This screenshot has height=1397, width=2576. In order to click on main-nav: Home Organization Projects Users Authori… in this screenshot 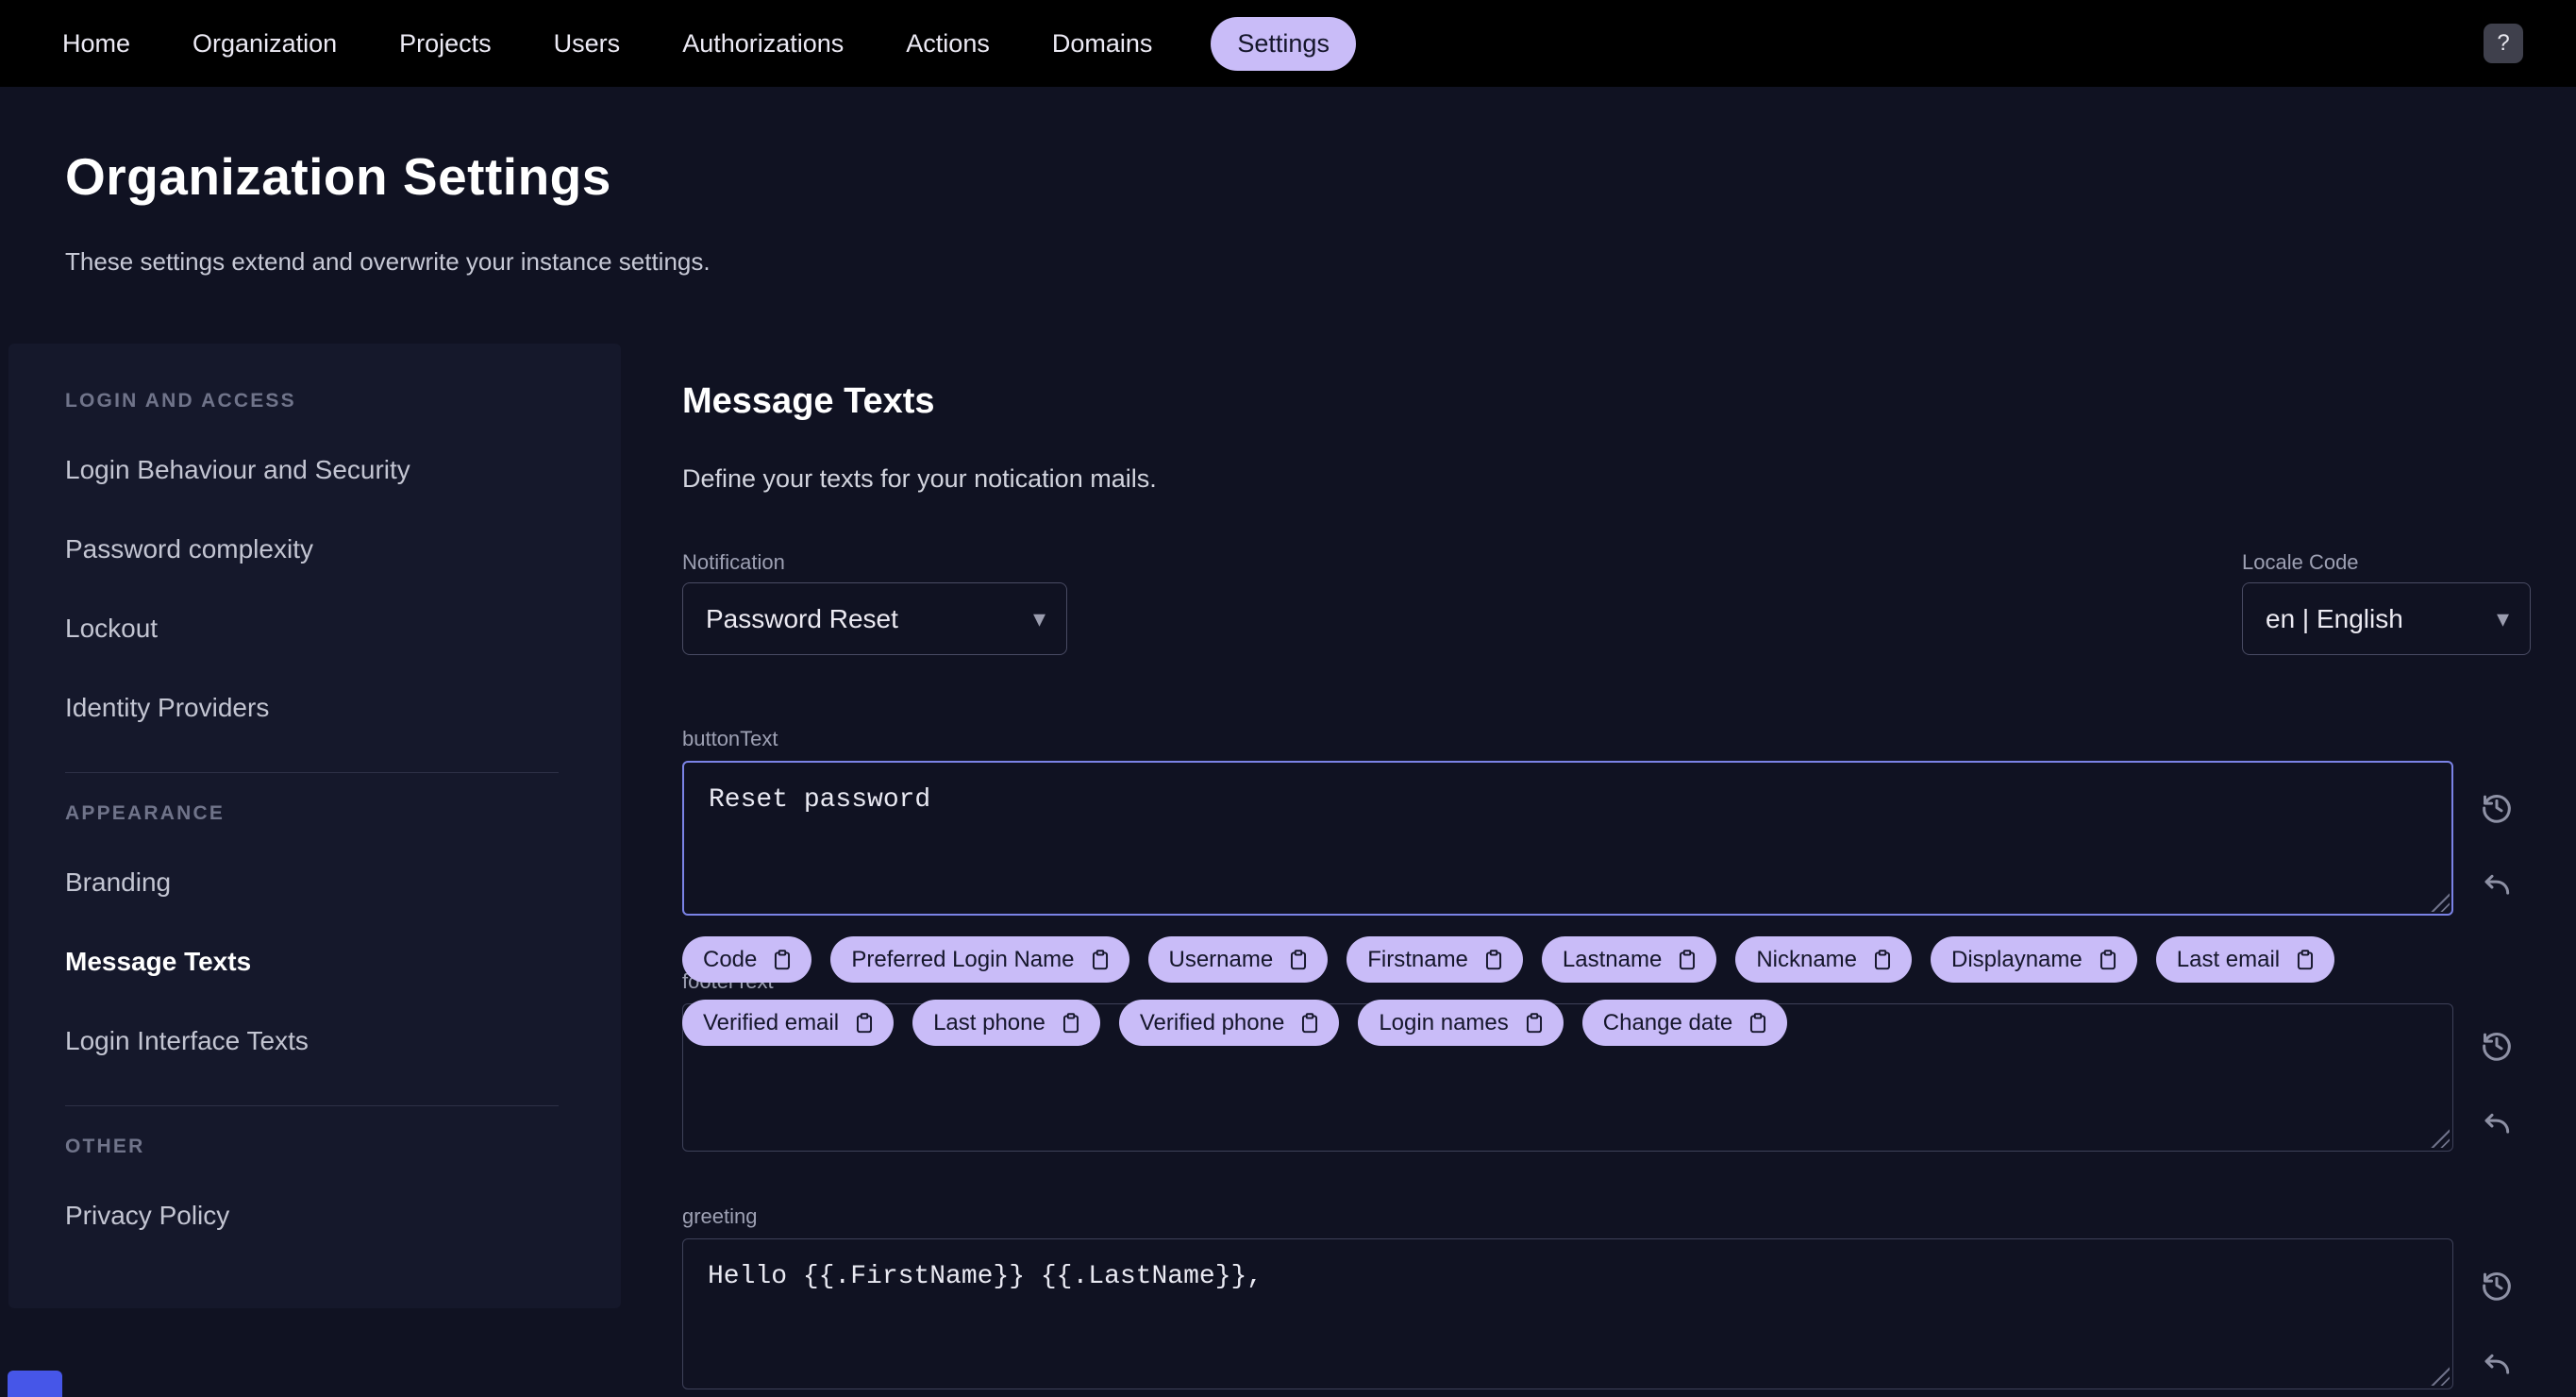, I will do `click(1271, 43)`.